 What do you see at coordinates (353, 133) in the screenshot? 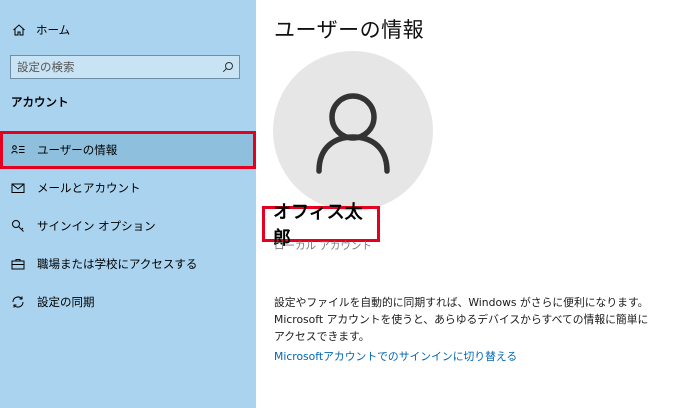
I see `user-silhouette-icon` at bounding box center [353, 133].